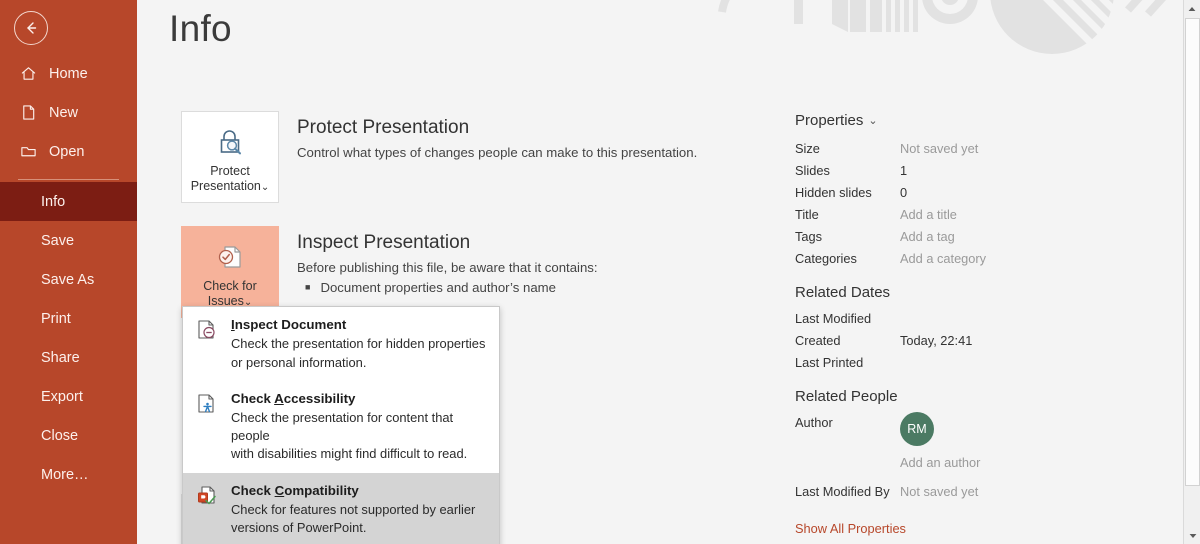 The image size is (1200, 544). Describe the element at coordinates (321, 490) in the screenshot. I see `title-post: ompatibility` at that location.